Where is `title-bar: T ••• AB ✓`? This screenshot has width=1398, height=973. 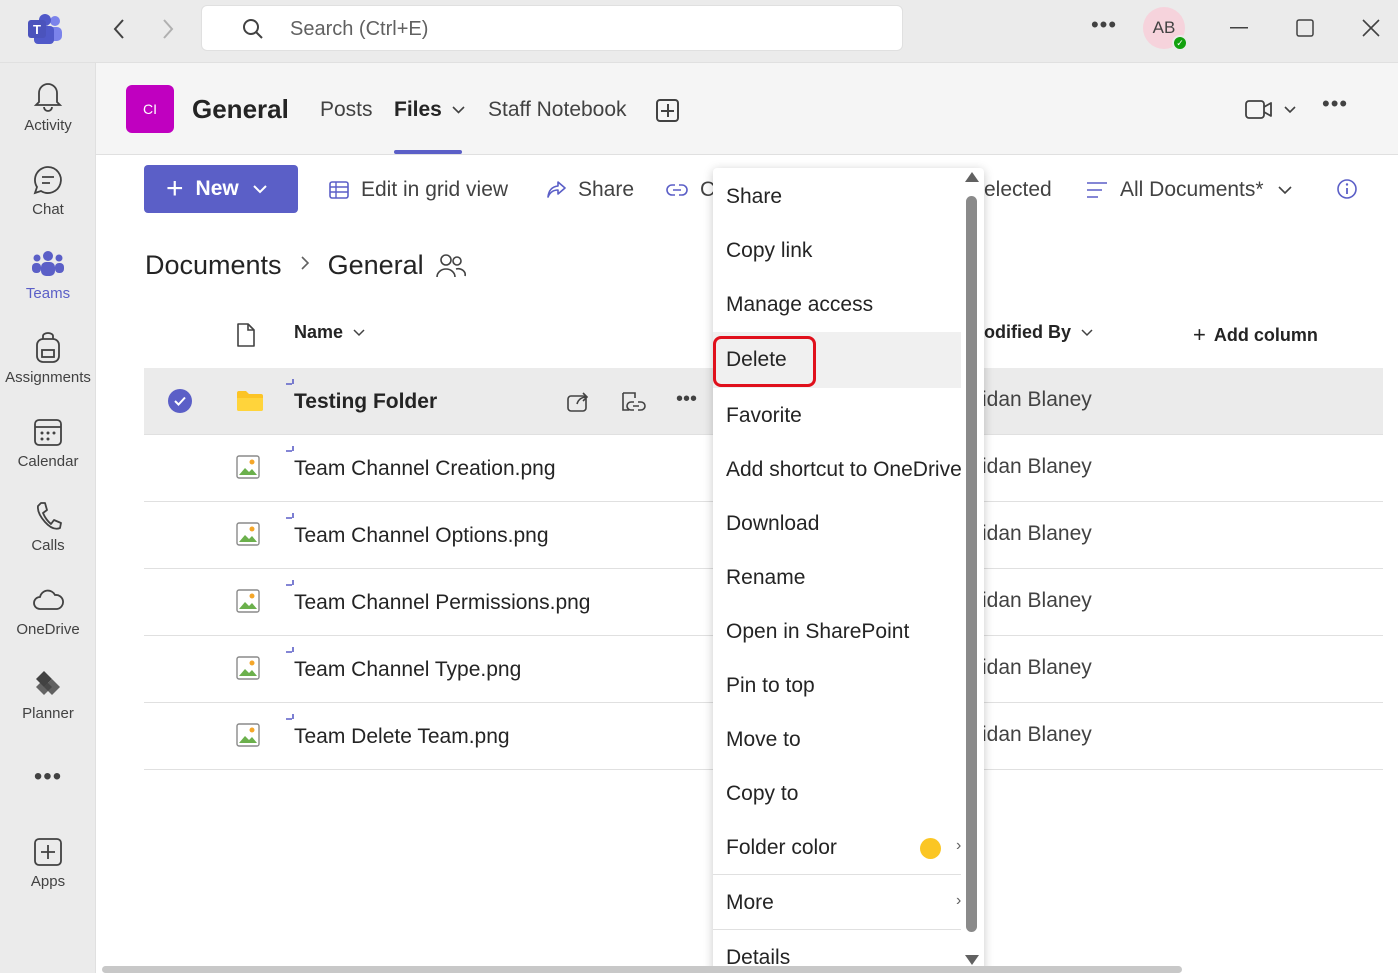
title-bar: T ••• AB ✓ is located at coordinates (699, 31).